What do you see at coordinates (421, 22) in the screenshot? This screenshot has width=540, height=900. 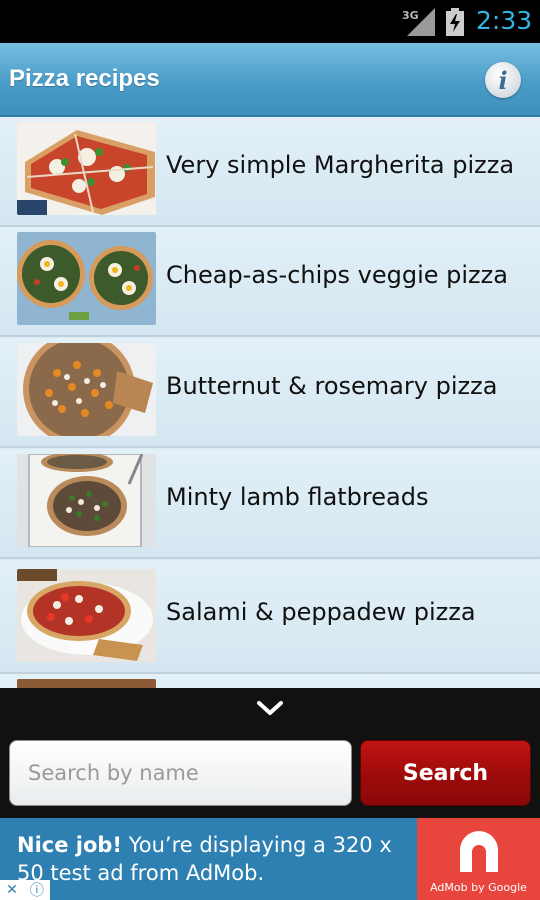 I see `signal-icon` at bounding box center [421, 22].